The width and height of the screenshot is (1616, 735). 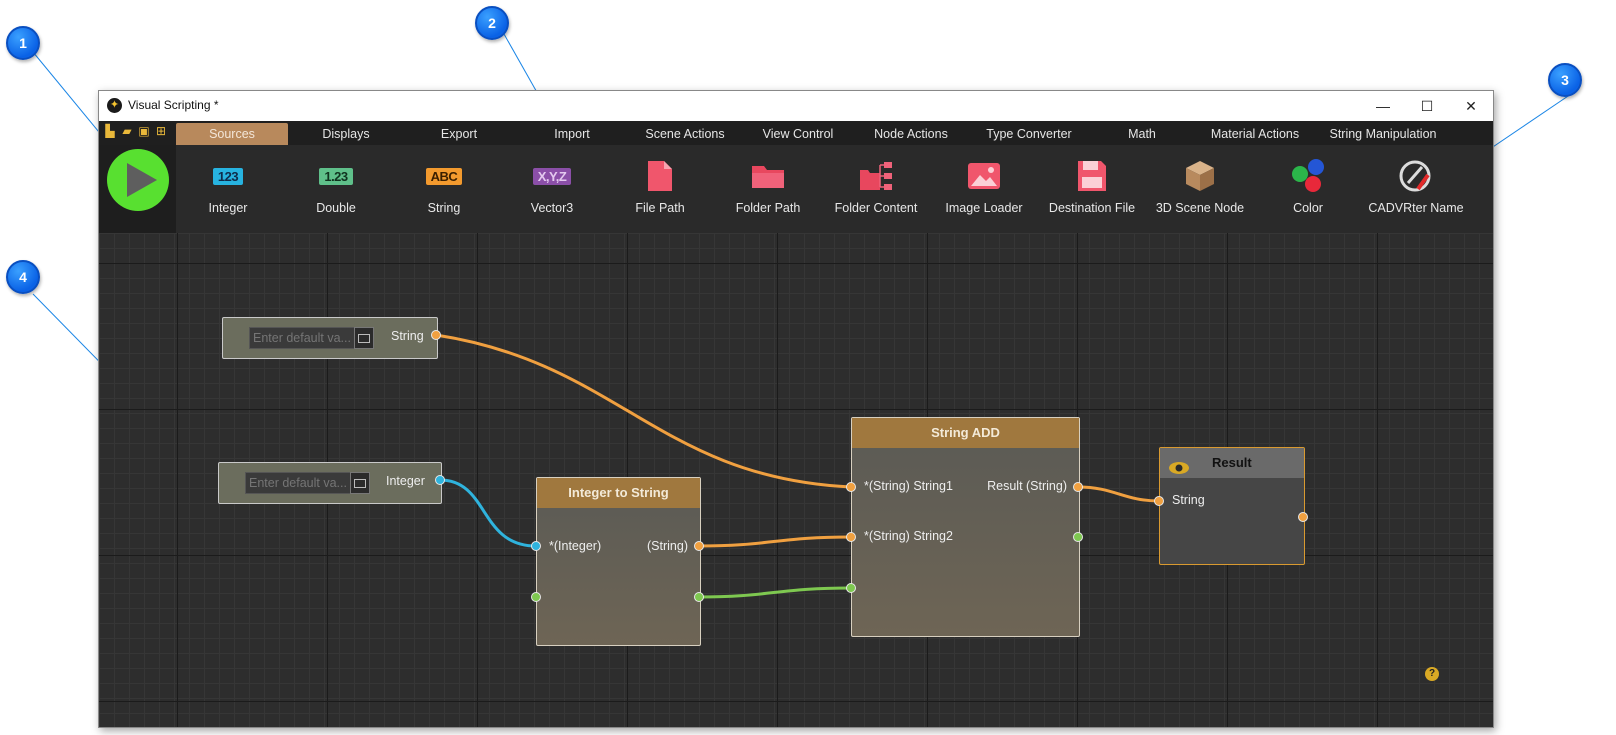 I want to click on wire-string-to-string1, so click(x=643, y=411).